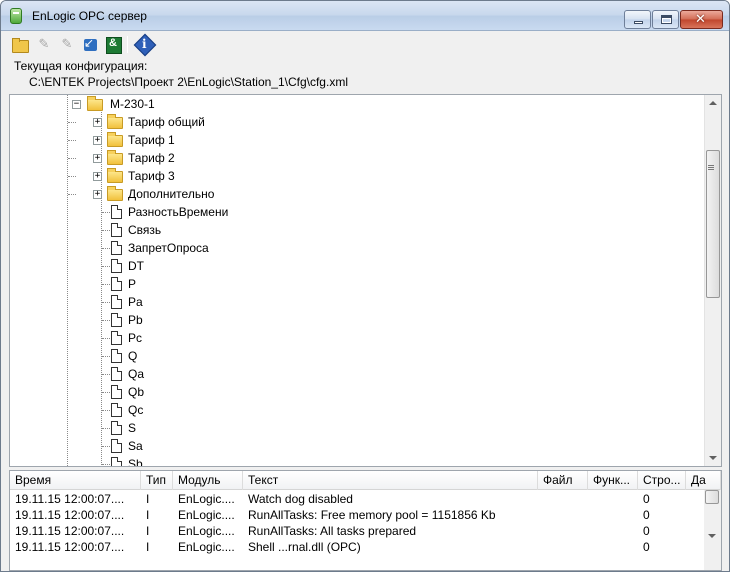  What do you see at coordinates (360, 104) in the screenshot?
I see `tree-node-root: − M-230-1` at bounding box center [360, 104].